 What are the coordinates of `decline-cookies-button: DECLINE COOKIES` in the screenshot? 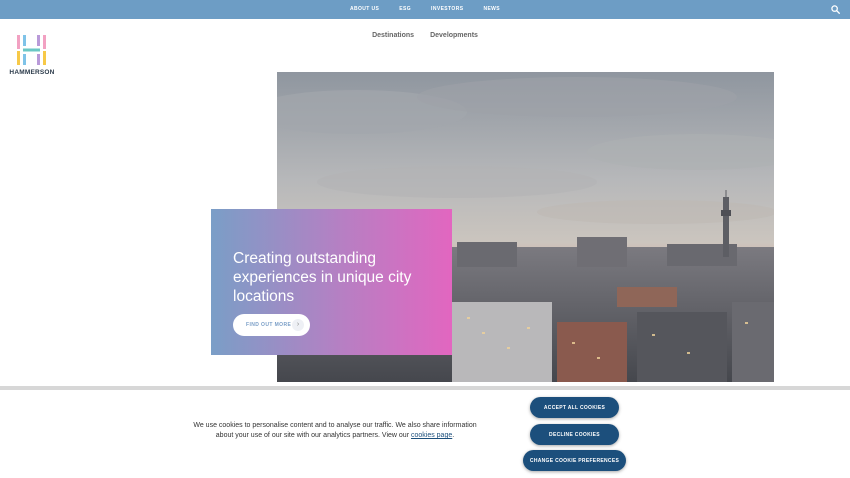 It's located at (574, 434).